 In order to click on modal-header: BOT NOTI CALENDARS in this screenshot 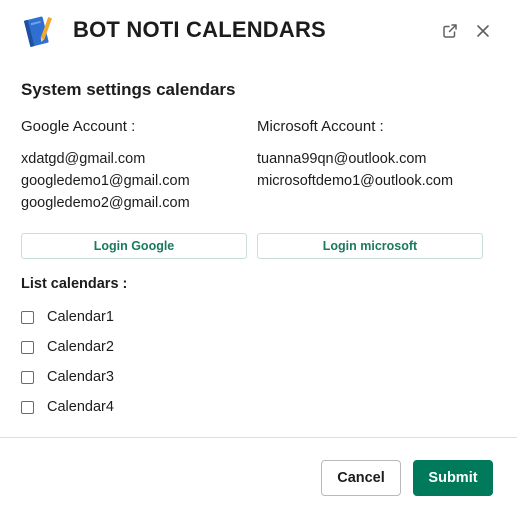, I will do `click(258, 31)`.